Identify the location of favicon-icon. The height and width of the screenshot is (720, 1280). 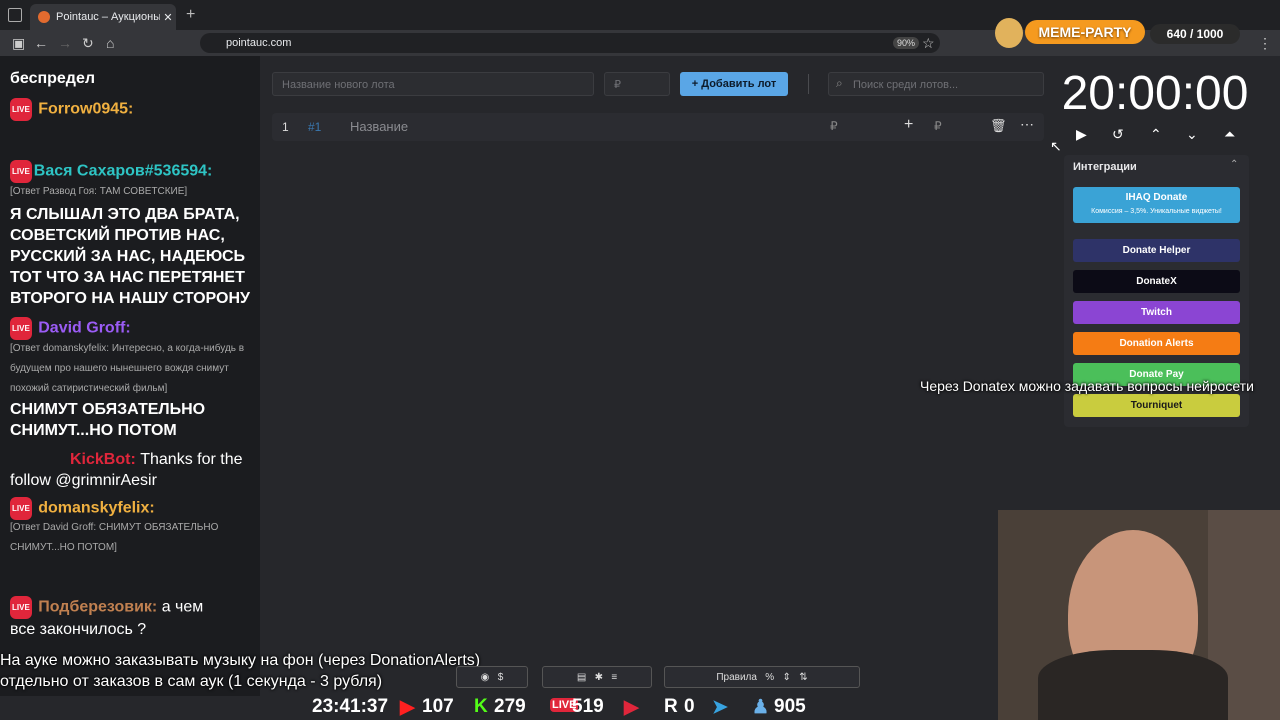
(44, 17).